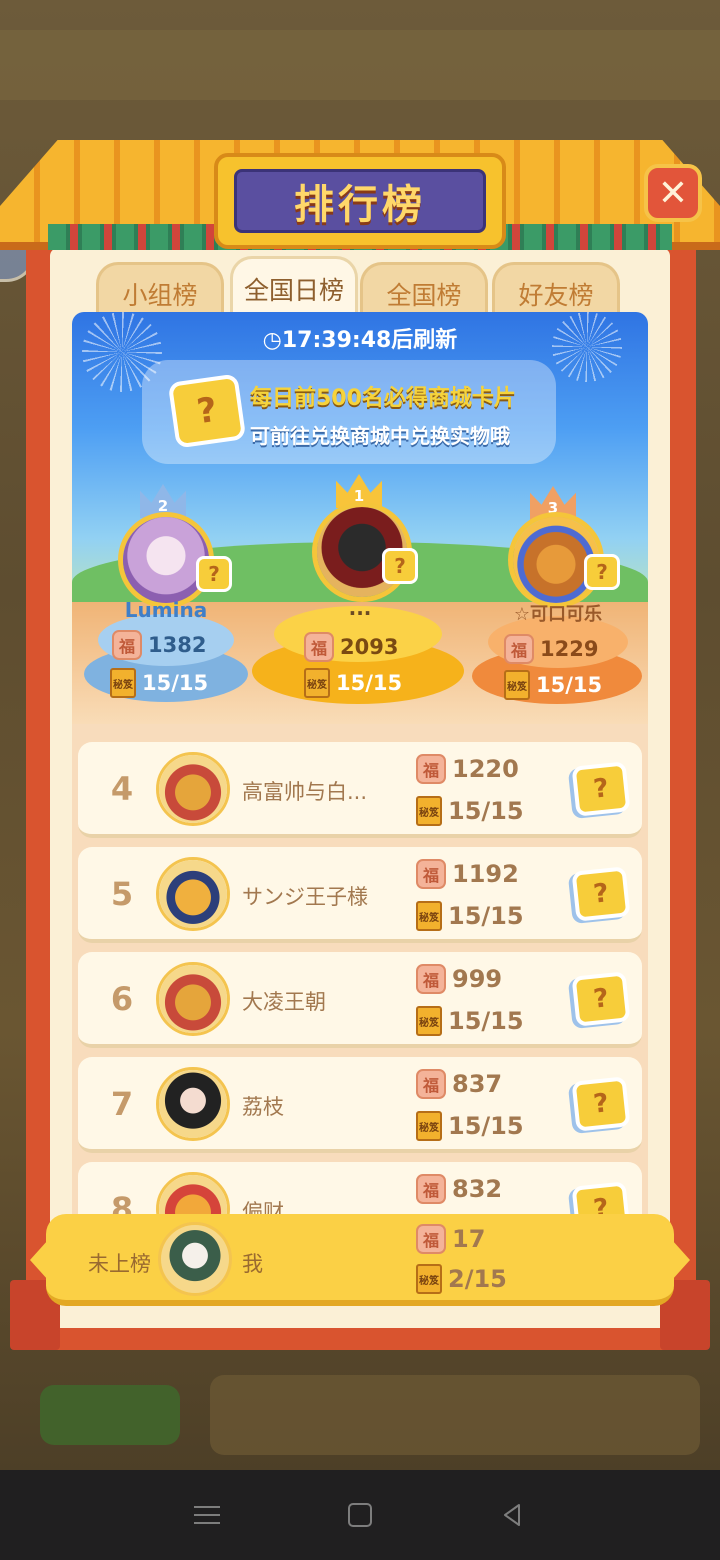  I want to click on system-nav-bar, so click(360, 1515).